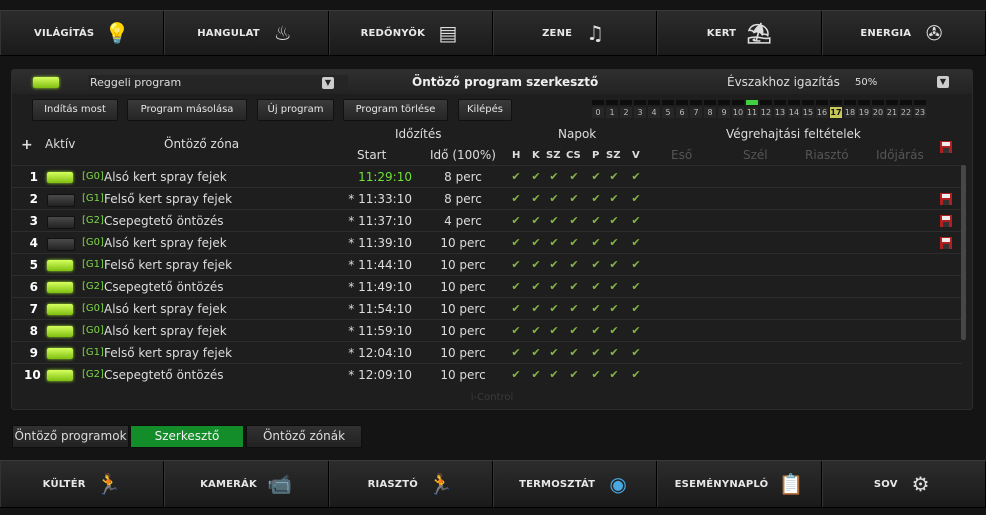 This screenshot has width=986, height=515. Describe the element at coordinates (920, 109) in the screenshot. I see `hour-slot: 23` at that location.